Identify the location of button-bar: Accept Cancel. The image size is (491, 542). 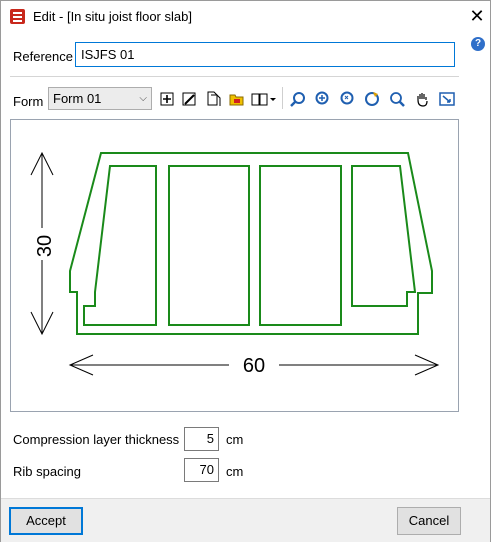
(245, 520).